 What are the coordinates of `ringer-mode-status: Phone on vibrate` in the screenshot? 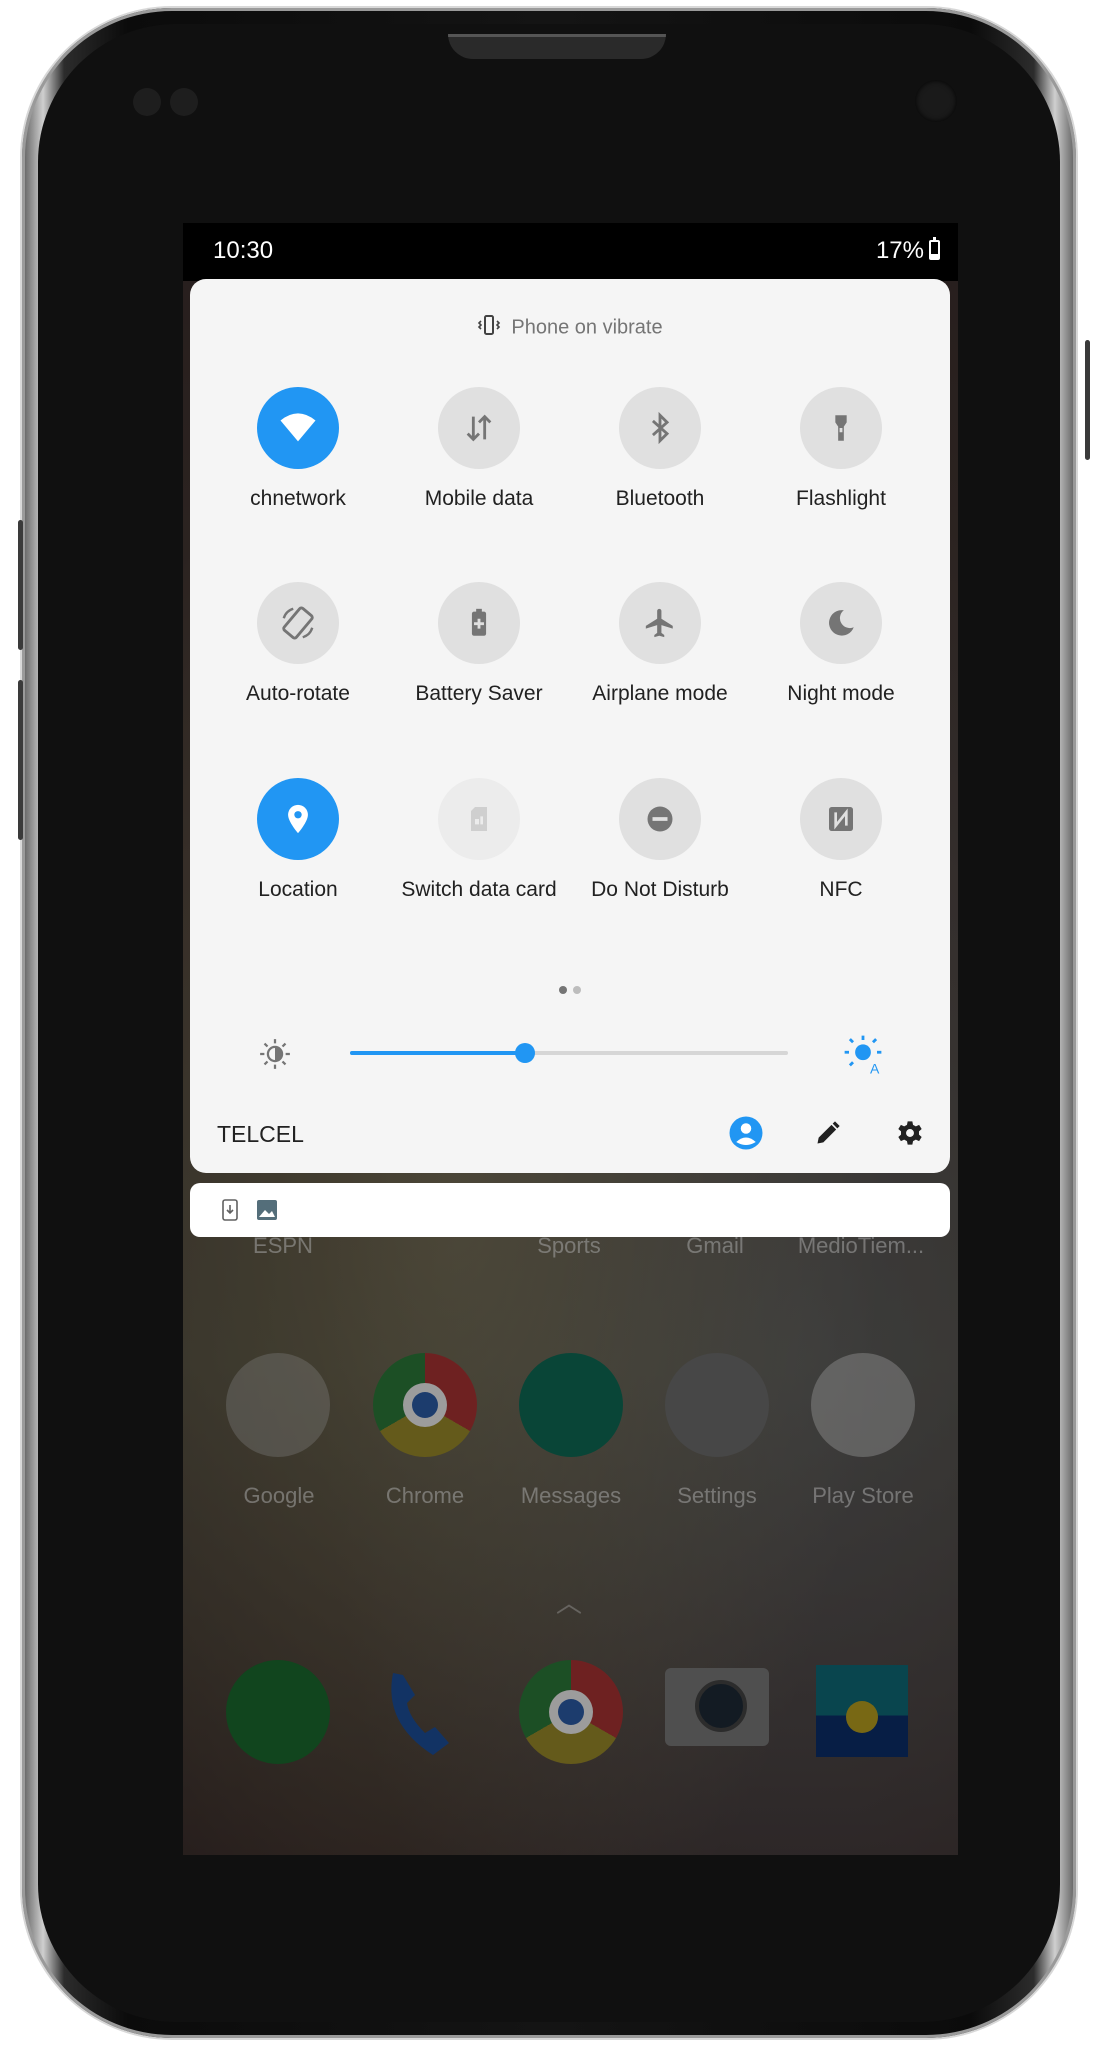 It's located at (570, 328).